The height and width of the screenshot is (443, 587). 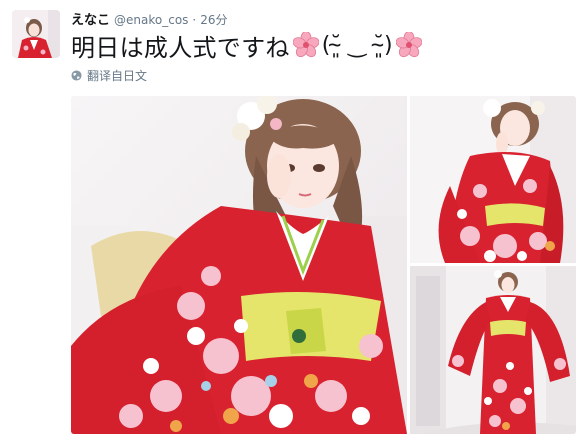 What do you see at coordinates (90, 18) in the screenshot?
I see `display-name: えなこ` at bounding box center [90, 18].